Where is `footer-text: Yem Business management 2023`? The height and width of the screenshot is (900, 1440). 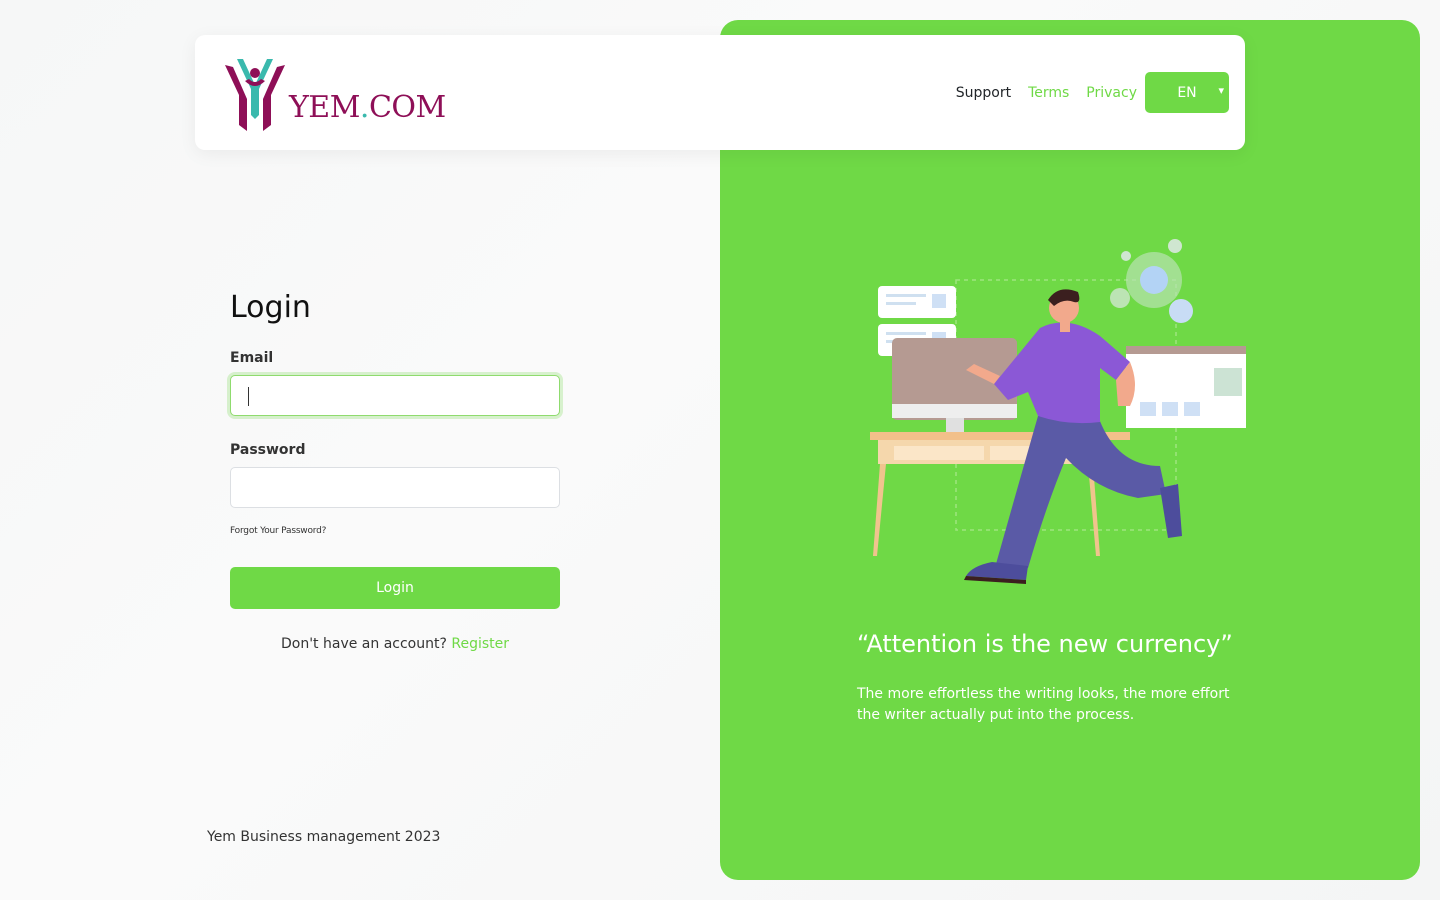 footer-text: Yem Business management 2023 is located at coordinates (324, 837).